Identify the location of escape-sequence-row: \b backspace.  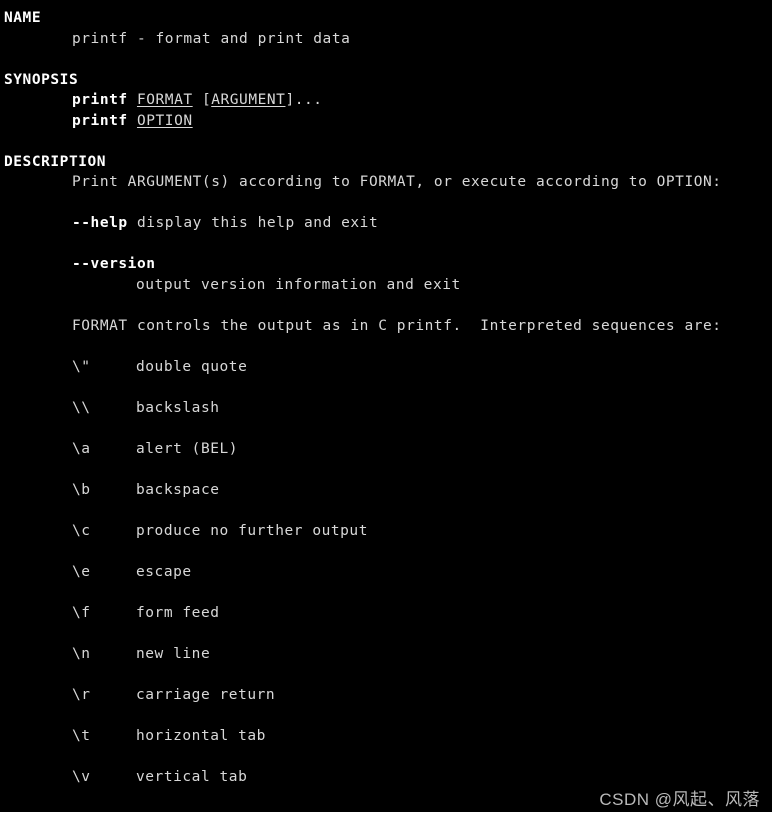
(386, 490).